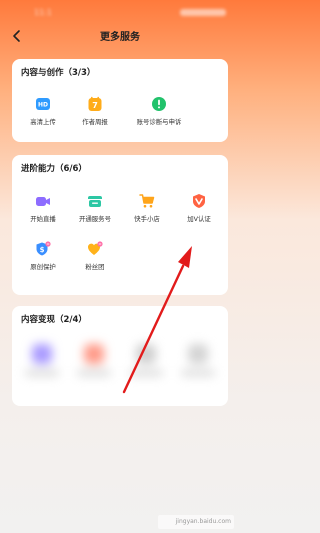 This screenshot has width=320, height=533. What do you see at coordinates (43, 213) in the screenshot?
I see `service-start-live: 开始直播` at bounding box center [43, 213].